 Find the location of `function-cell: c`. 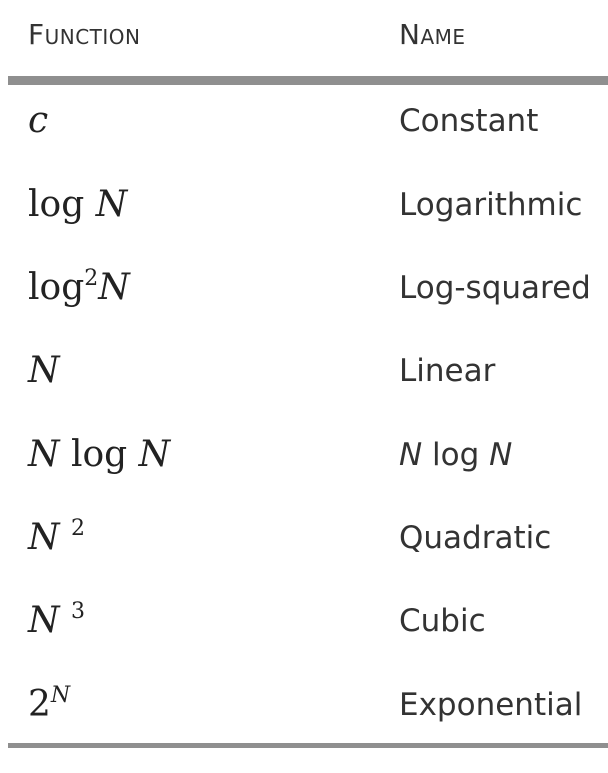

function-cell: c is located at coordinates (38, 120).